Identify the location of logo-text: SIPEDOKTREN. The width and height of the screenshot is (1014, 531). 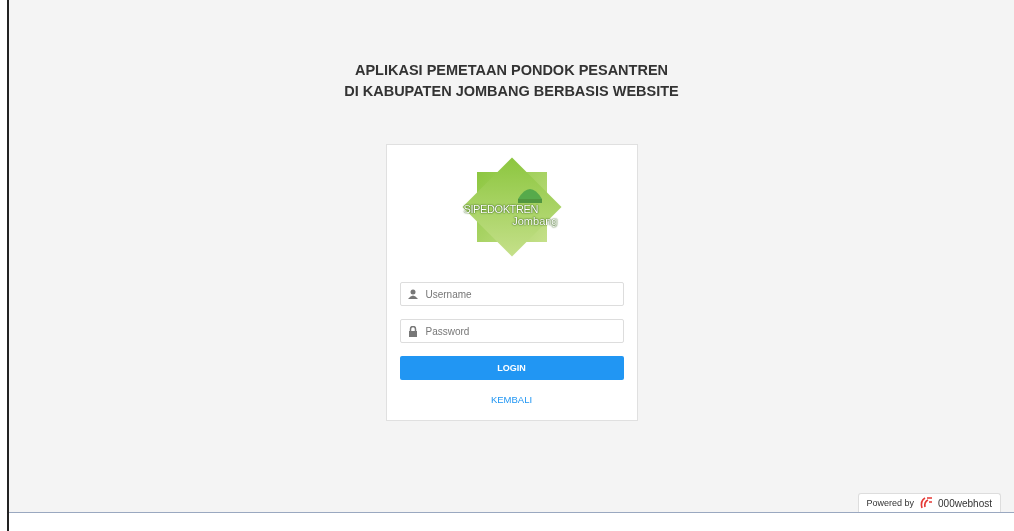
(500, 209).